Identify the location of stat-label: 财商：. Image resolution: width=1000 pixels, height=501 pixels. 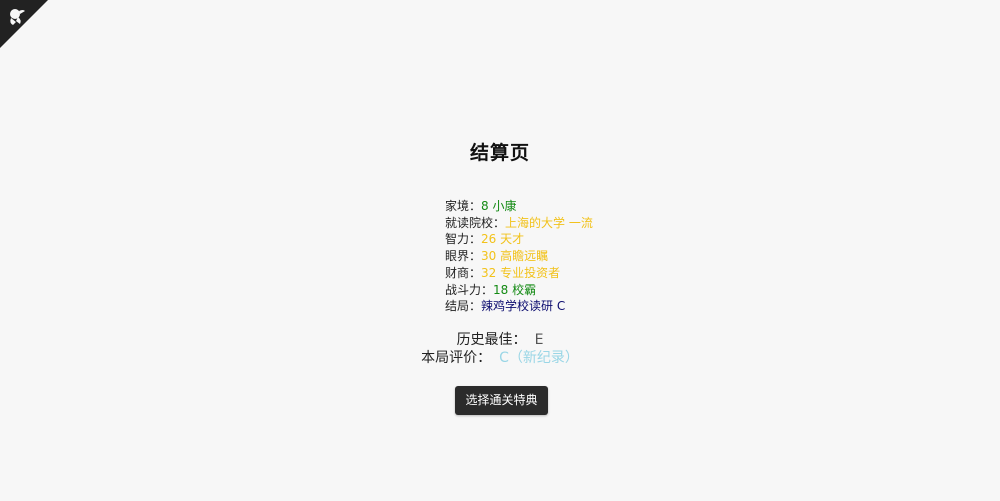
(463, 272).